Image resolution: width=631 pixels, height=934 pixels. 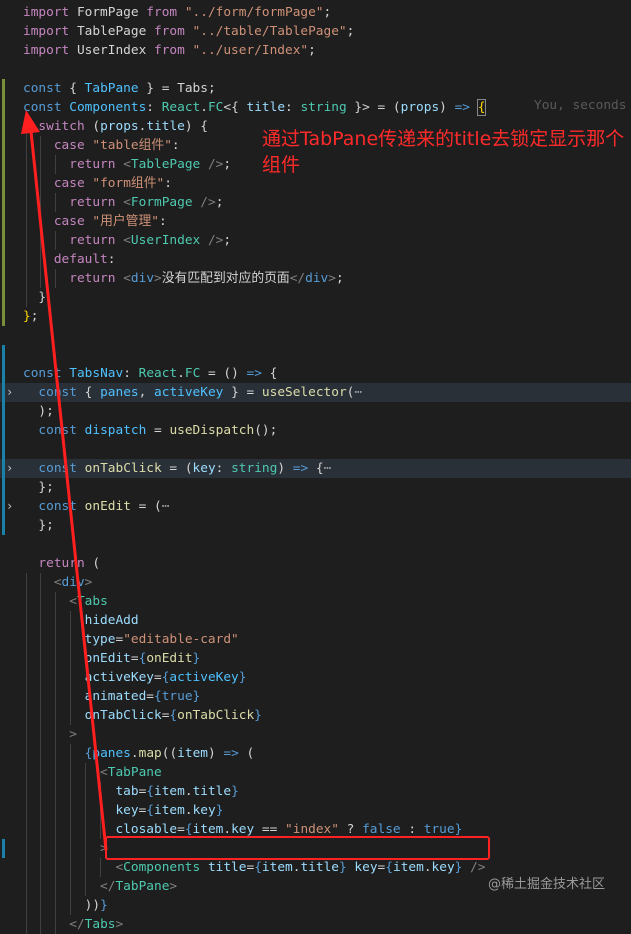 What do you see at coordinates (77, 924) in the screenshot?
I see `code-token: </` at bounding box center [77, 924].